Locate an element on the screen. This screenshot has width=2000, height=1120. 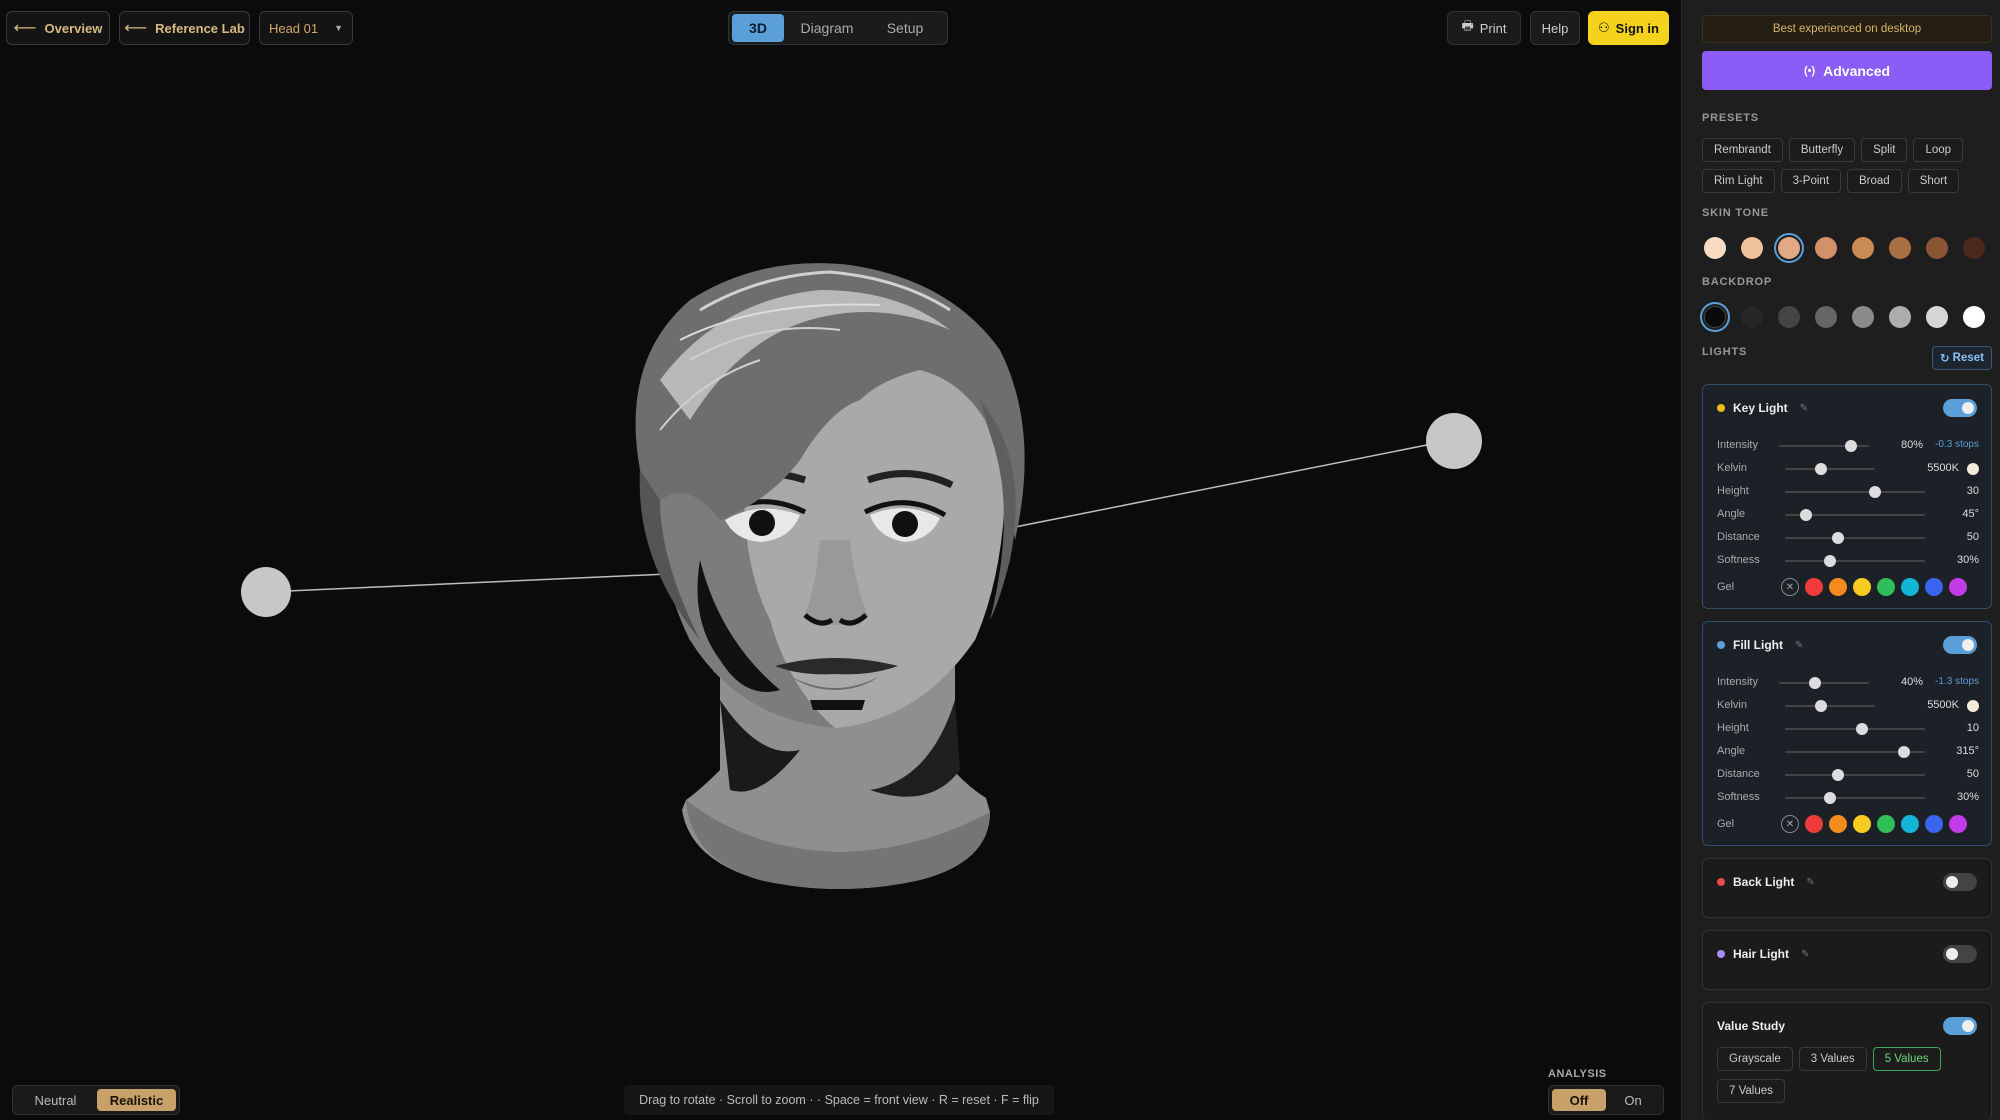
hair-light-toggle is located at coordinates (1960, 954).